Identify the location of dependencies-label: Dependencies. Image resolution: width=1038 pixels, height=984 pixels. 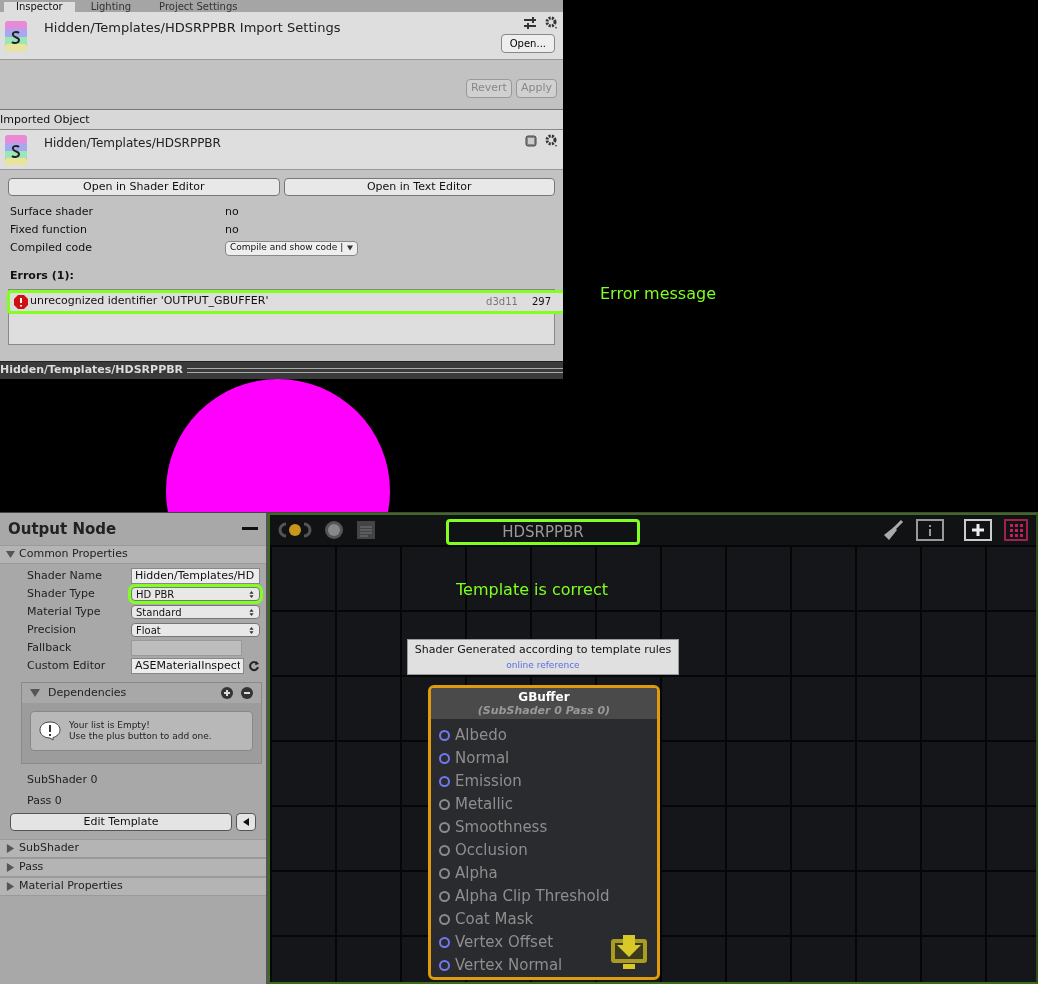
(88, 692).